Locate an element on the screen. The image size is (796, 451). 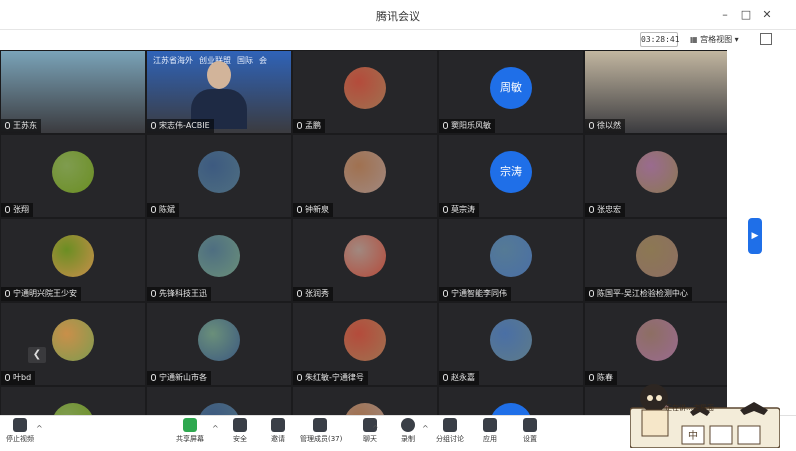
participant-tile: 陈春 is located at coordinates (655, 344).